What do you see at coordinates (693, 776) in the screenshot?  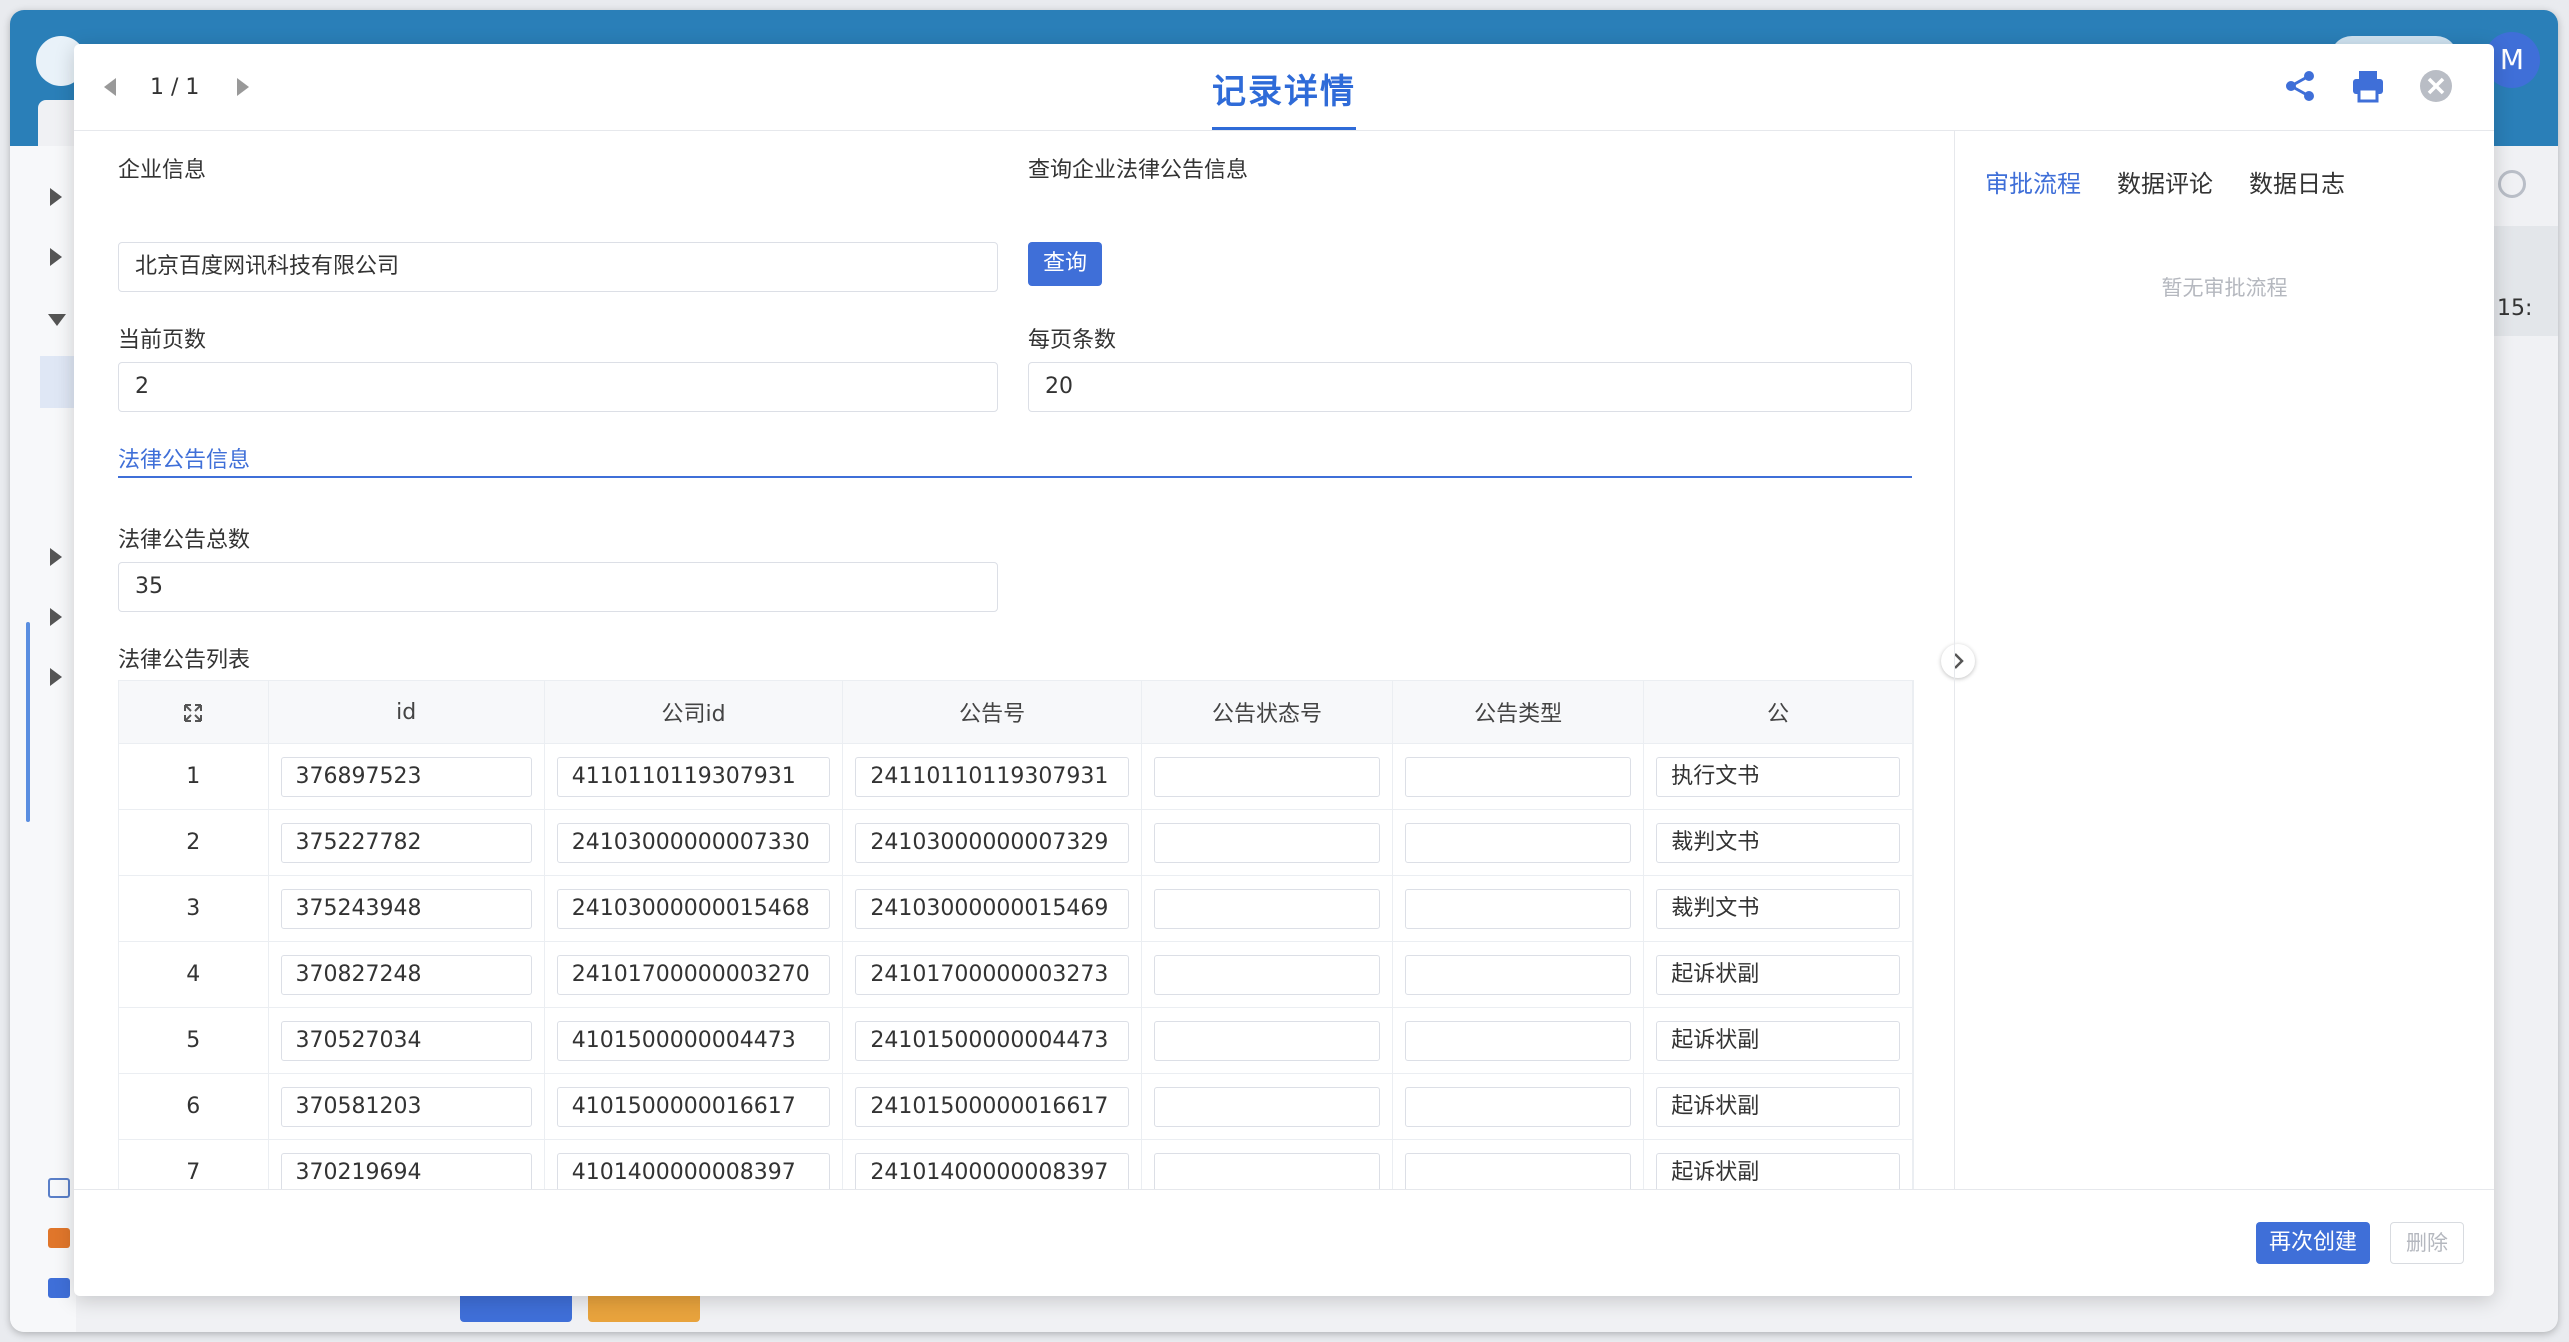 I see `cell-company-id-field: 4110110119307931` at bounding box center [693, 776].